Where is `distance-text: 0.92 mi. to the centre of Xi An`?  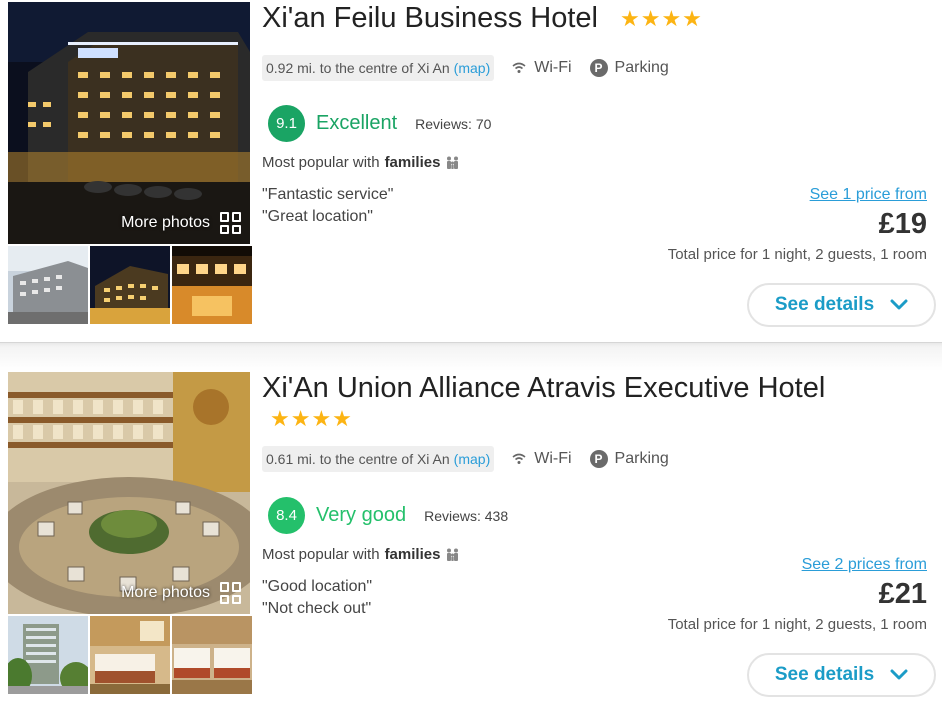
distance-text: 0.92 mi. to the centre of Xi An is located at coordinates (358, 68).